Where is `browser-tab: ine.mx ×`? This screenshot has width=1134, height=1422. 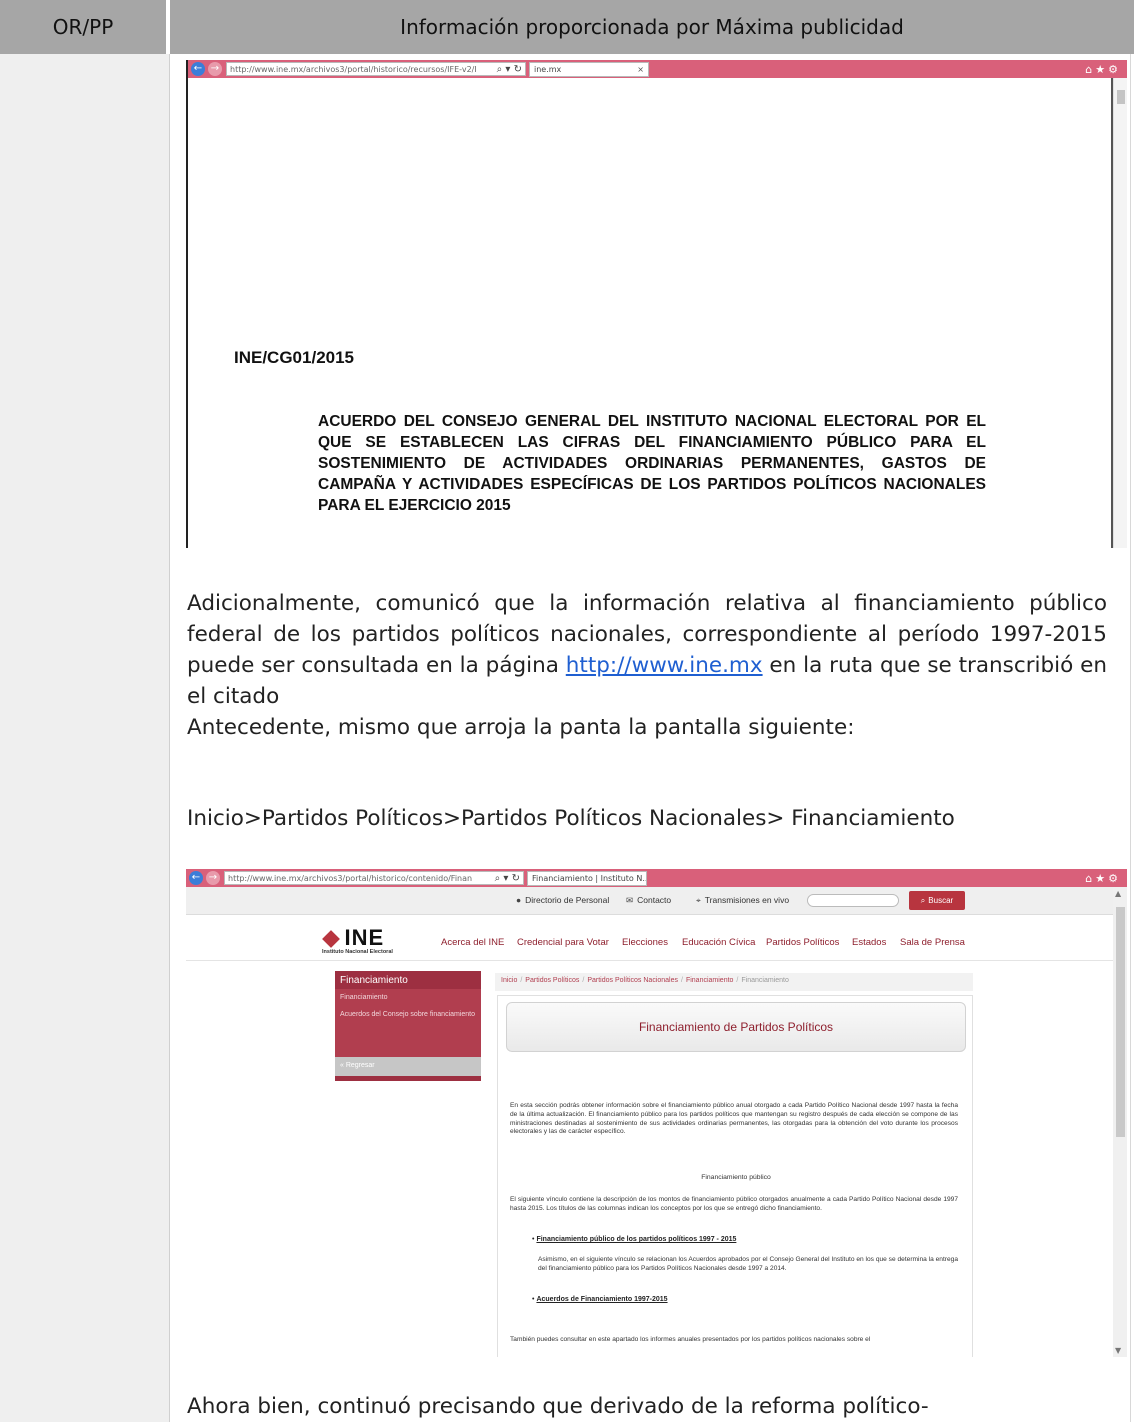 browser-tab: ine.mx × is located at coordinates (589, 69).